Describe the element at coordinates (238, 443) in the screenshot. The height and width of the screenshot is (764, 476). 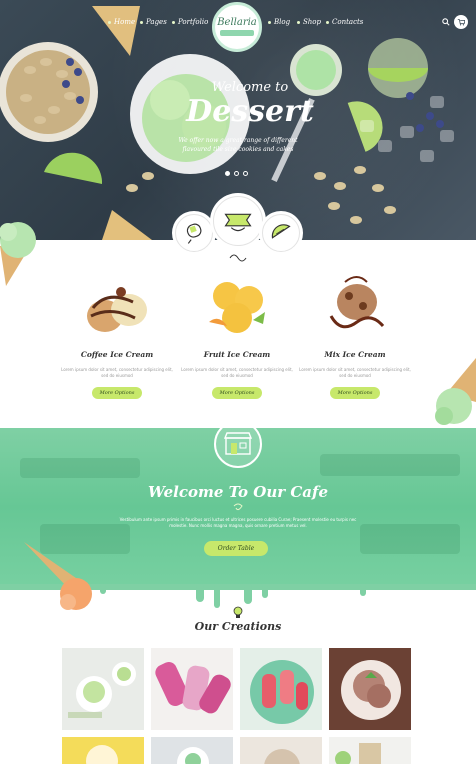
I see `cafe-storefront-icon` at that location.